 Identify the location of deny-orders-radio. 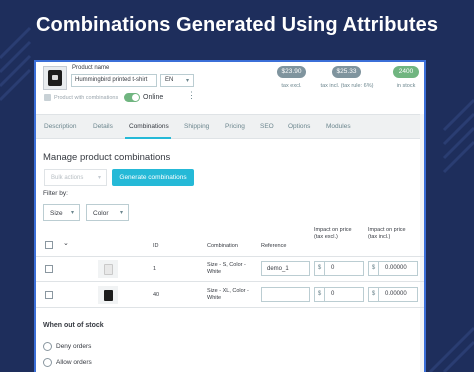
(47, 346).